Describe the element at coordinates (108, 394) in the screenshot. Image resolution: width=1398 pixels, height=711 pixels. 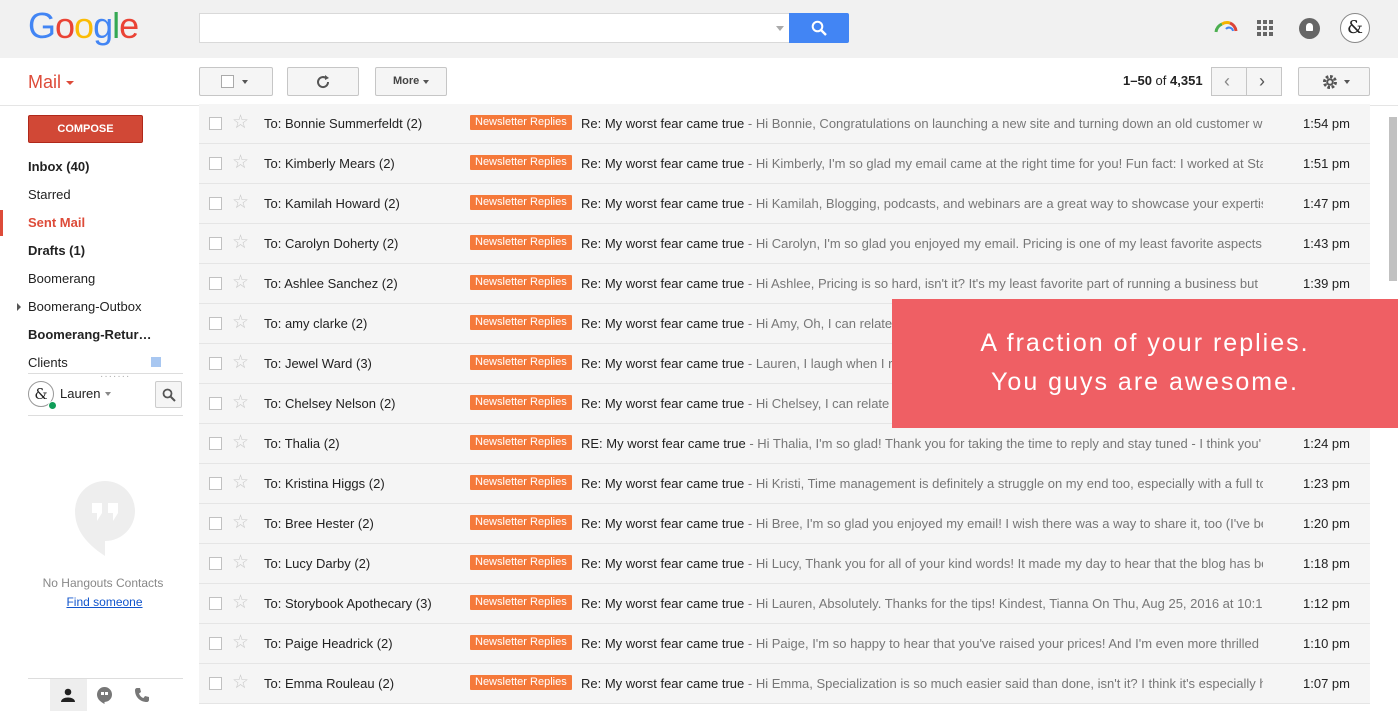
I see `chevron-down-icon` at that location.